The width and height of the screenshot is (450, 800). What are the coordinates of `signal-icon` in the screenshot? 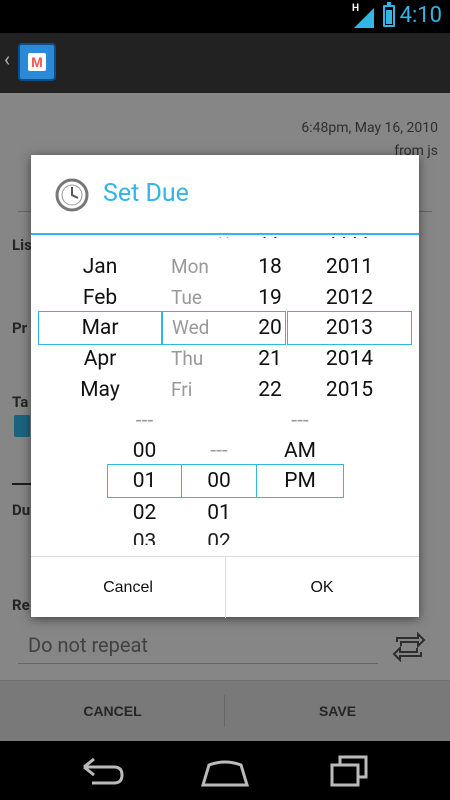 It's located at (364, 18).